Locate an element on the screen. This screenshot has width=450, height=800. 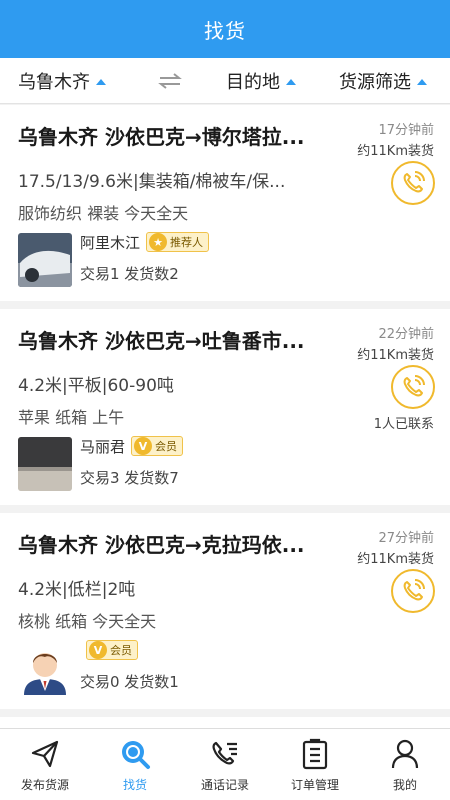
tab-call-log: 通话记录 is located at coordinates (225, 764).